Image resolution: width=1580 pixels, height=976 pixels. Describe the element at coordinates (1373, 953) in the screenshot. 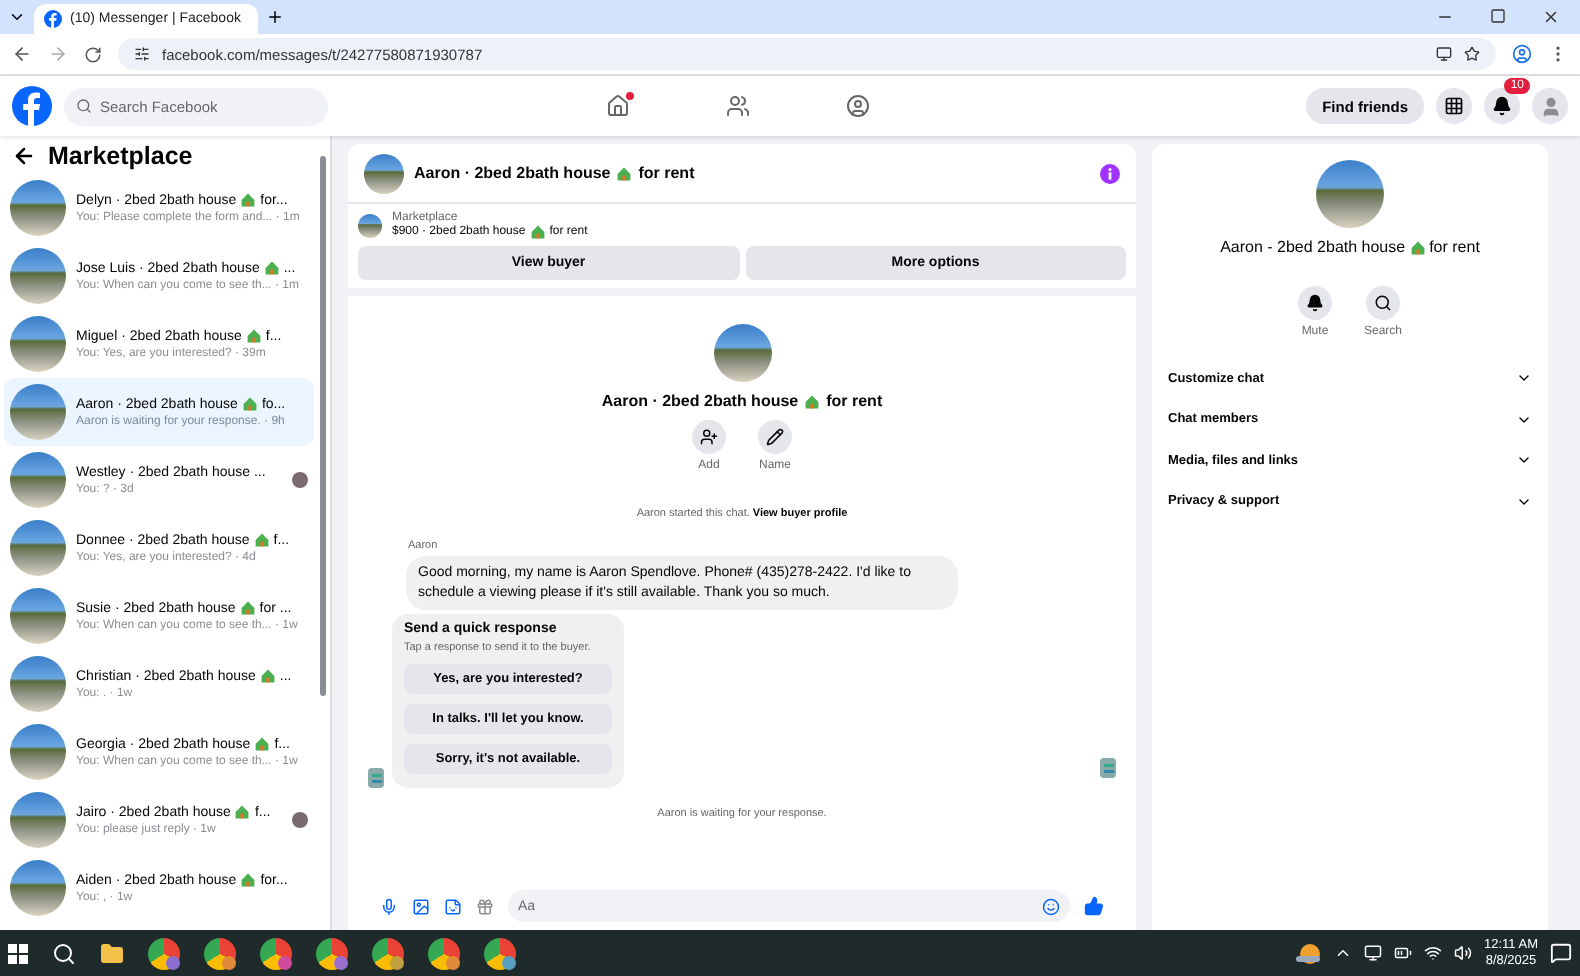

I see `display-icon` at that location.